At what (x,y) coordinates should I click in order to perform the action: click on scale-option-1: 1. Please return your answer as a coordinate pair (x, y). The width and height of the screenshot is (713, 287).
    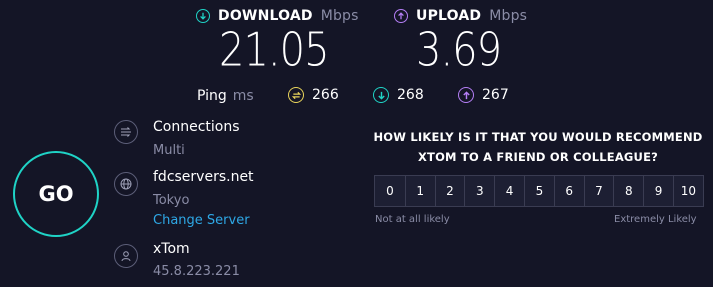
    Looking at the image, I should click on (419, 191).